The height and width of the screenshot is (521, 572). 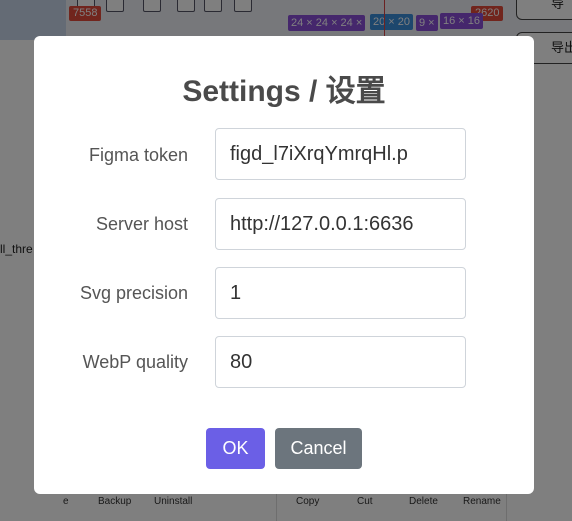 I want to click on ok-button: OK, so click(x=235, y=448).